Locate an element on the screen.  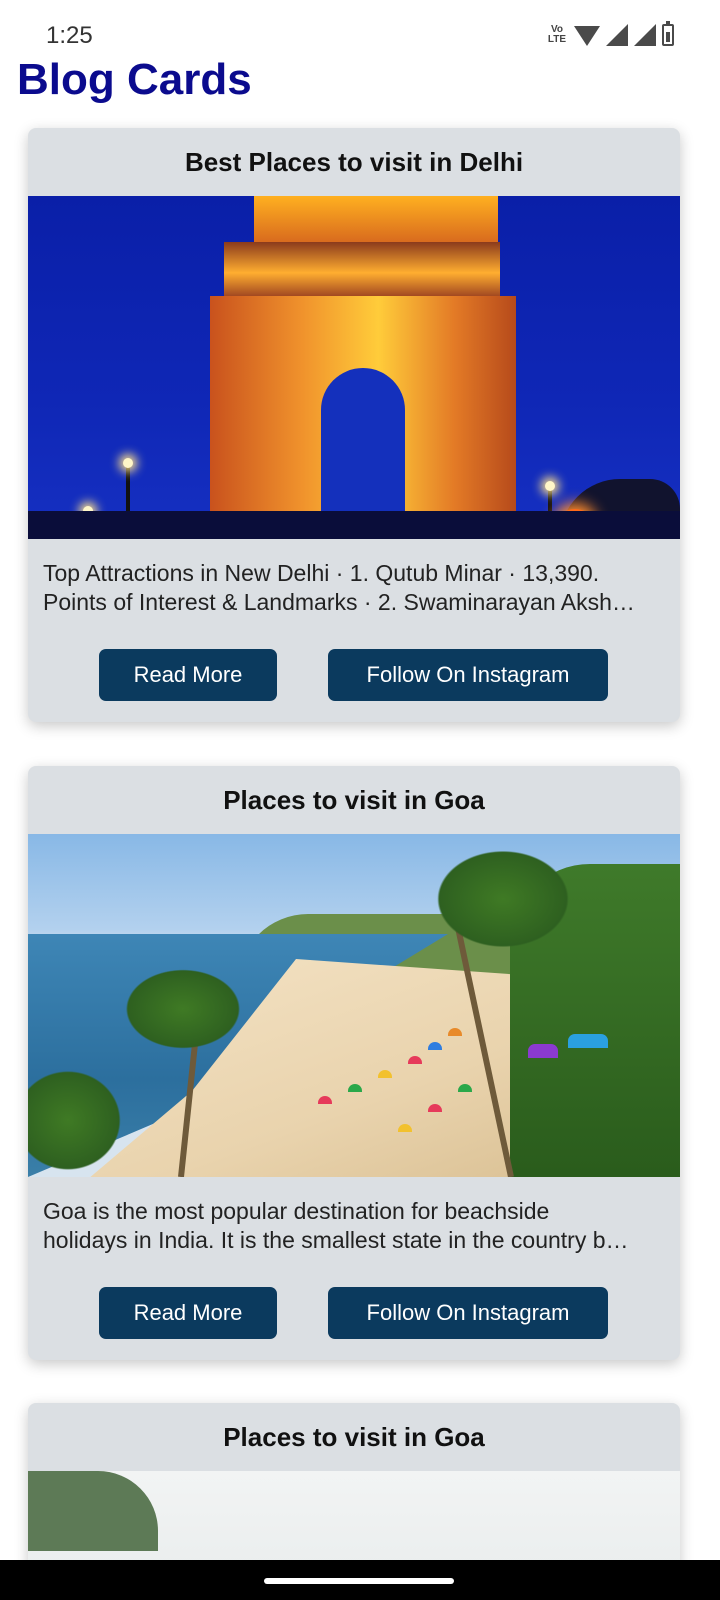
tree is located at coordinates (93, 1511).